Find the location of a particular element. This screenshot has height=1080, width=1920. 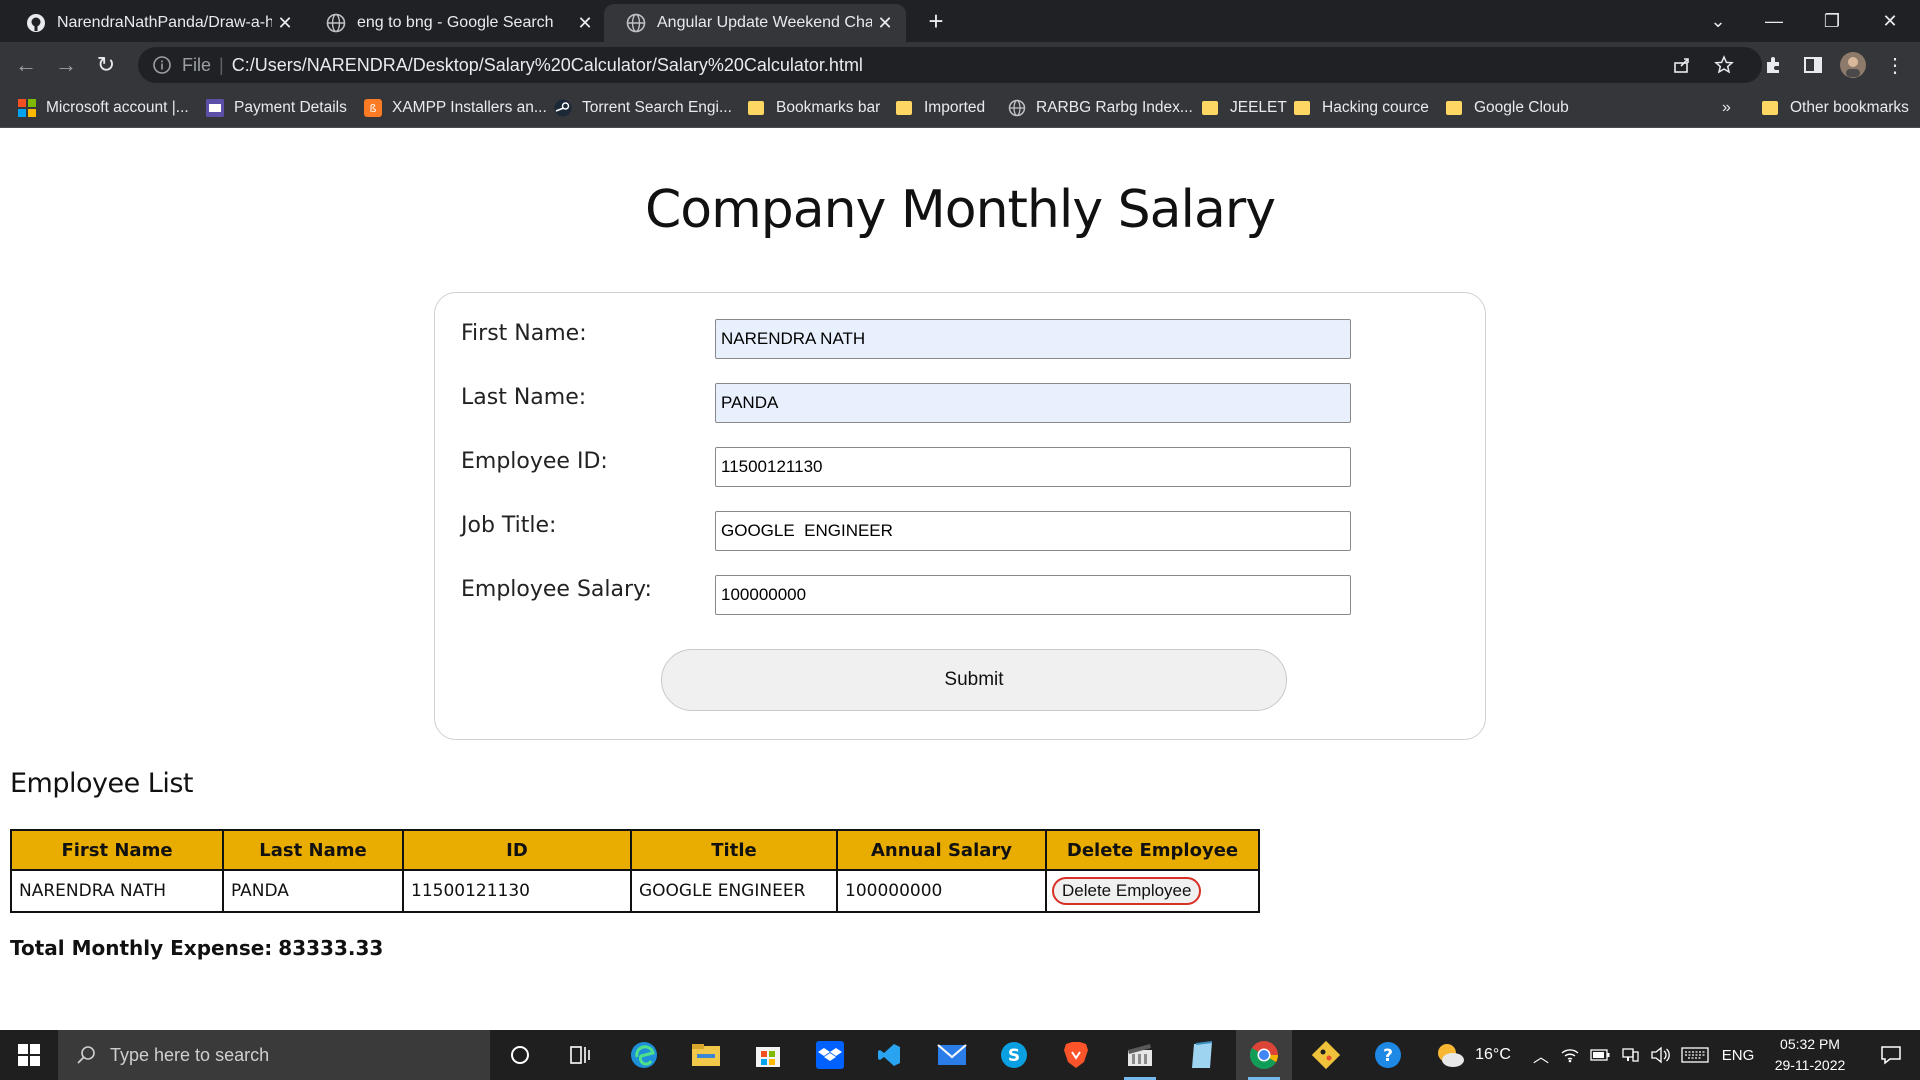

first-name-label: First Name: is located at coordinates (524, 333).